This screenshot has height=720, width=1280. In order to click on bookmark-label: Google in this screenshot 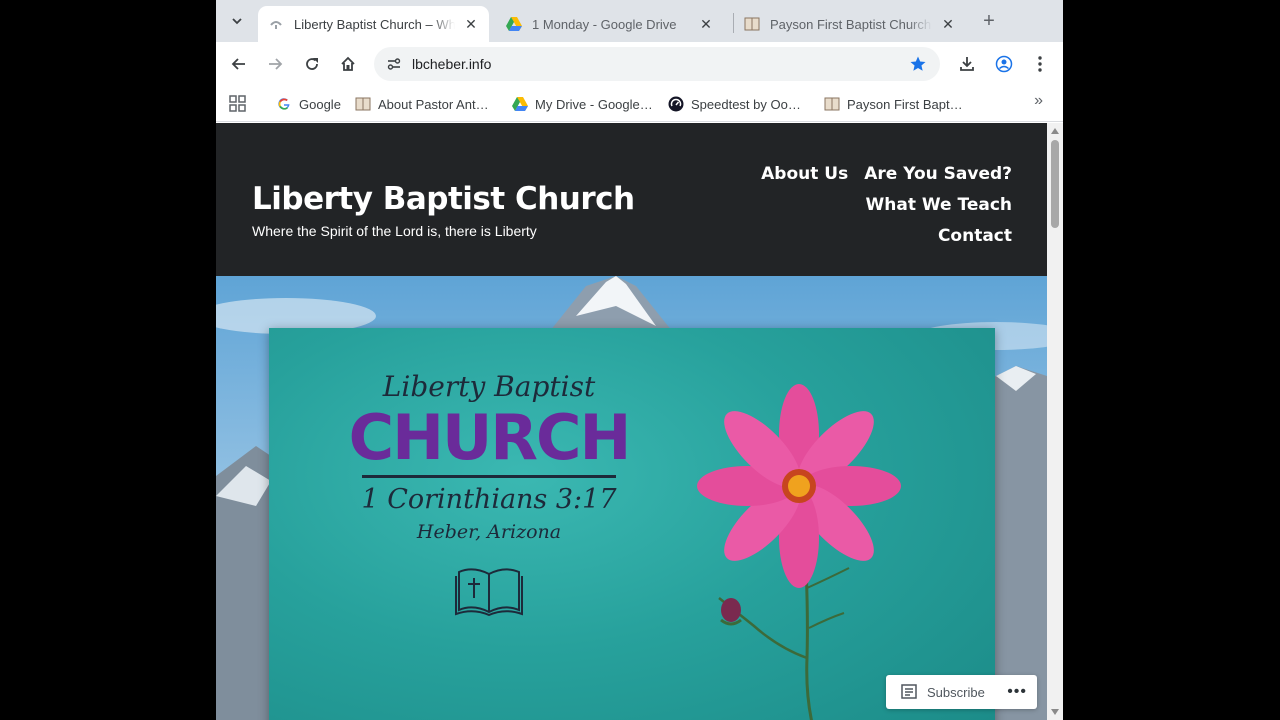, I will do `click(320, 104)`.